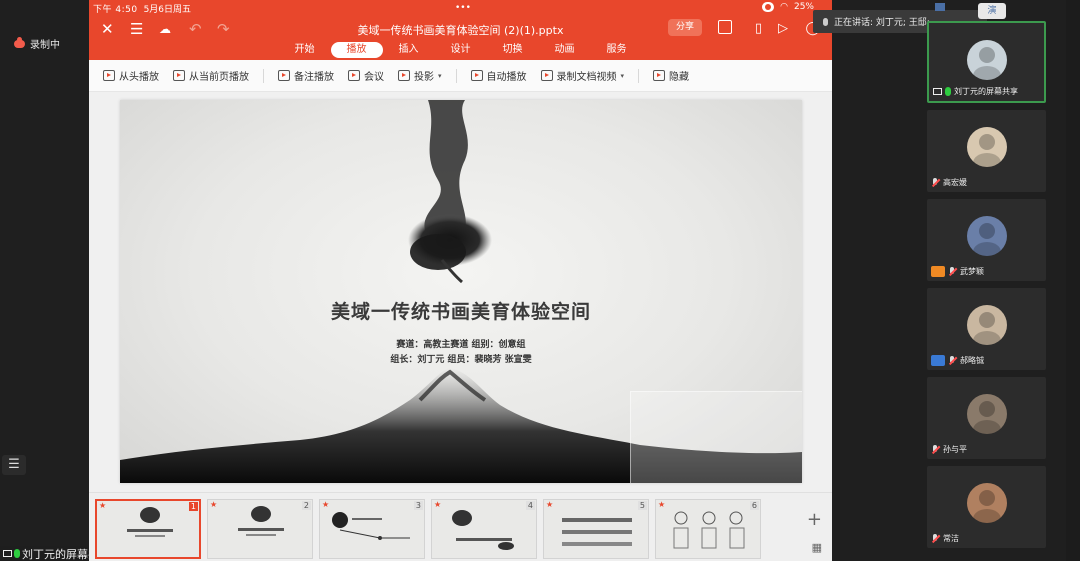 The image size is (1080, 561). I want to click on notes-play-button: 备注播放, so click(306, 75).